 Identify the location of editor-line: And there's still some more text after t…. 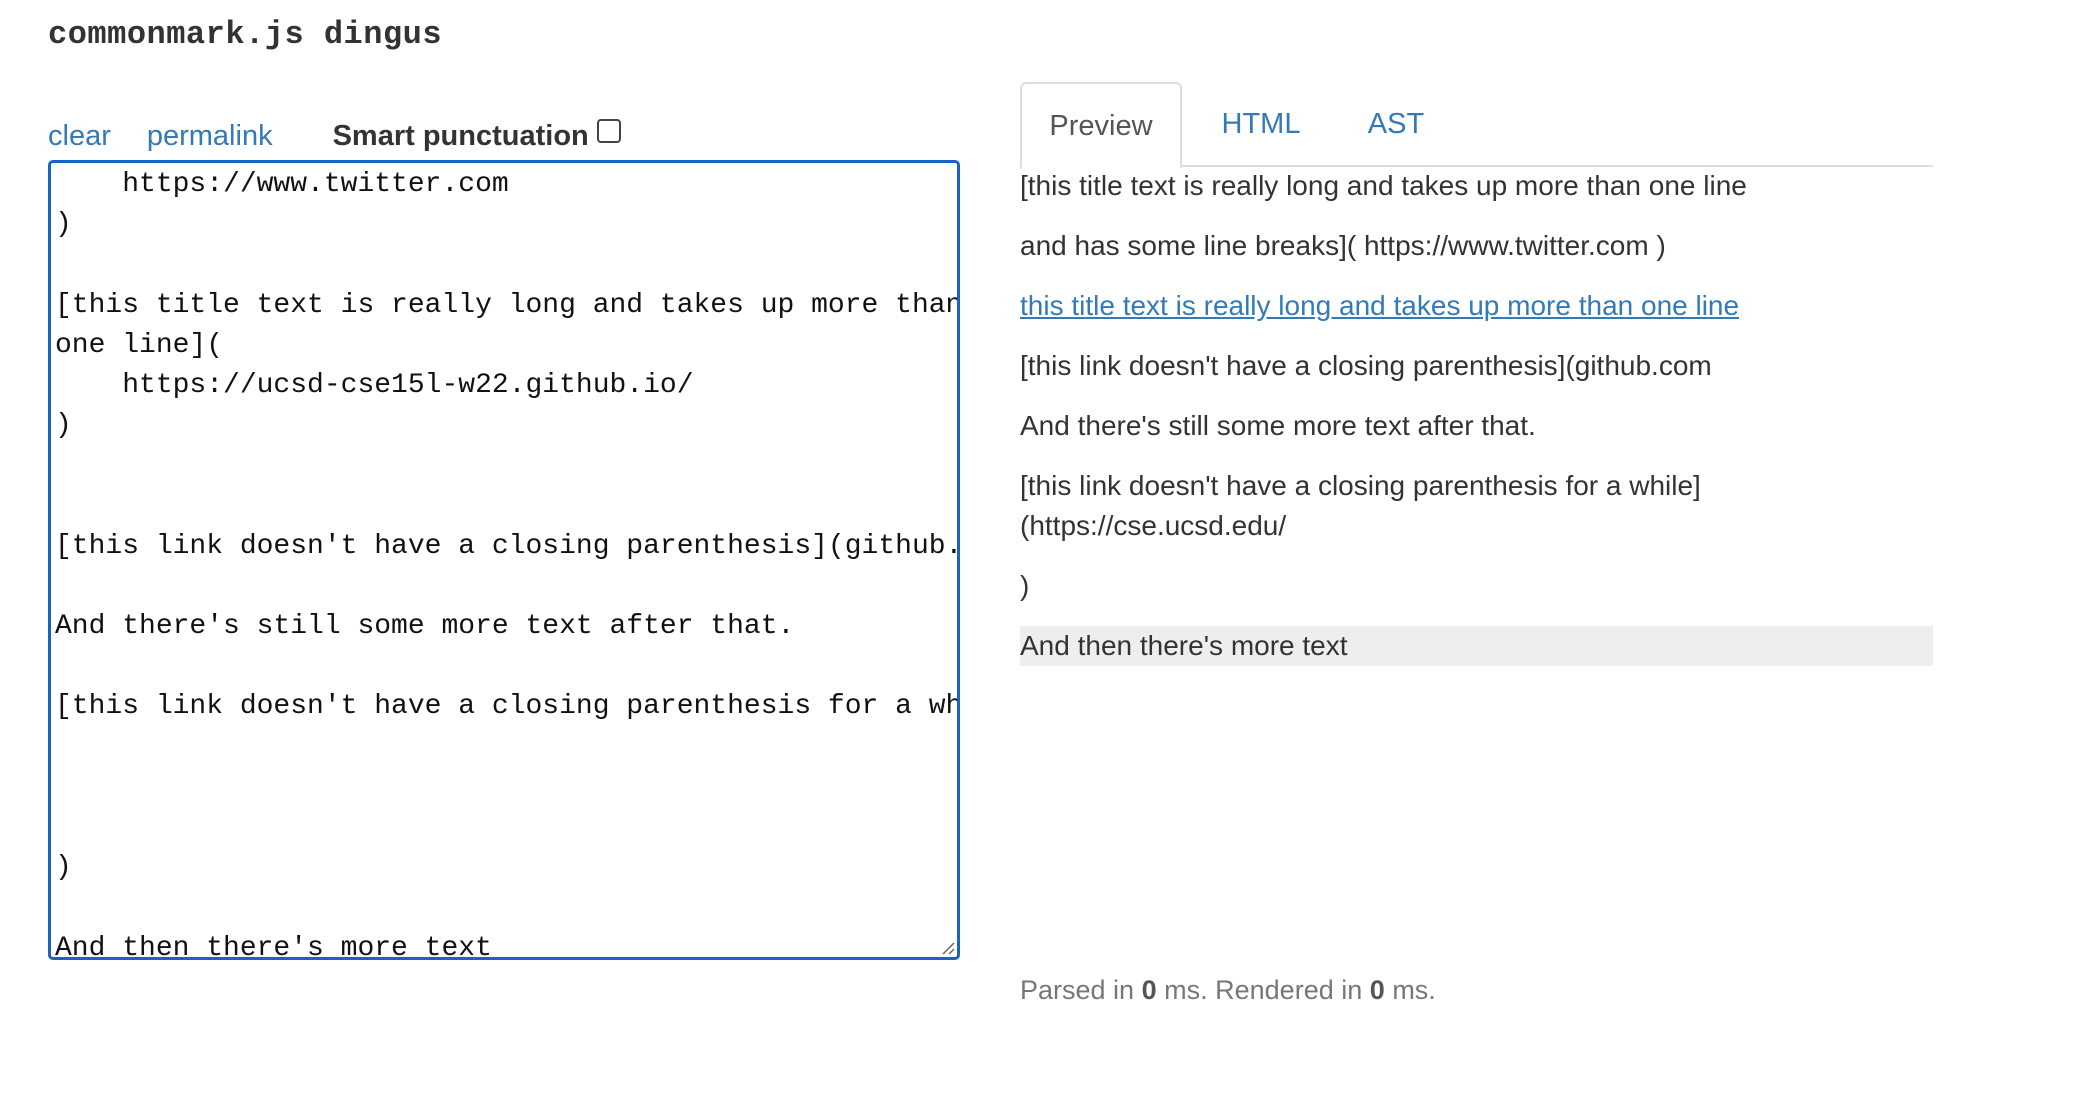
(425, 627).